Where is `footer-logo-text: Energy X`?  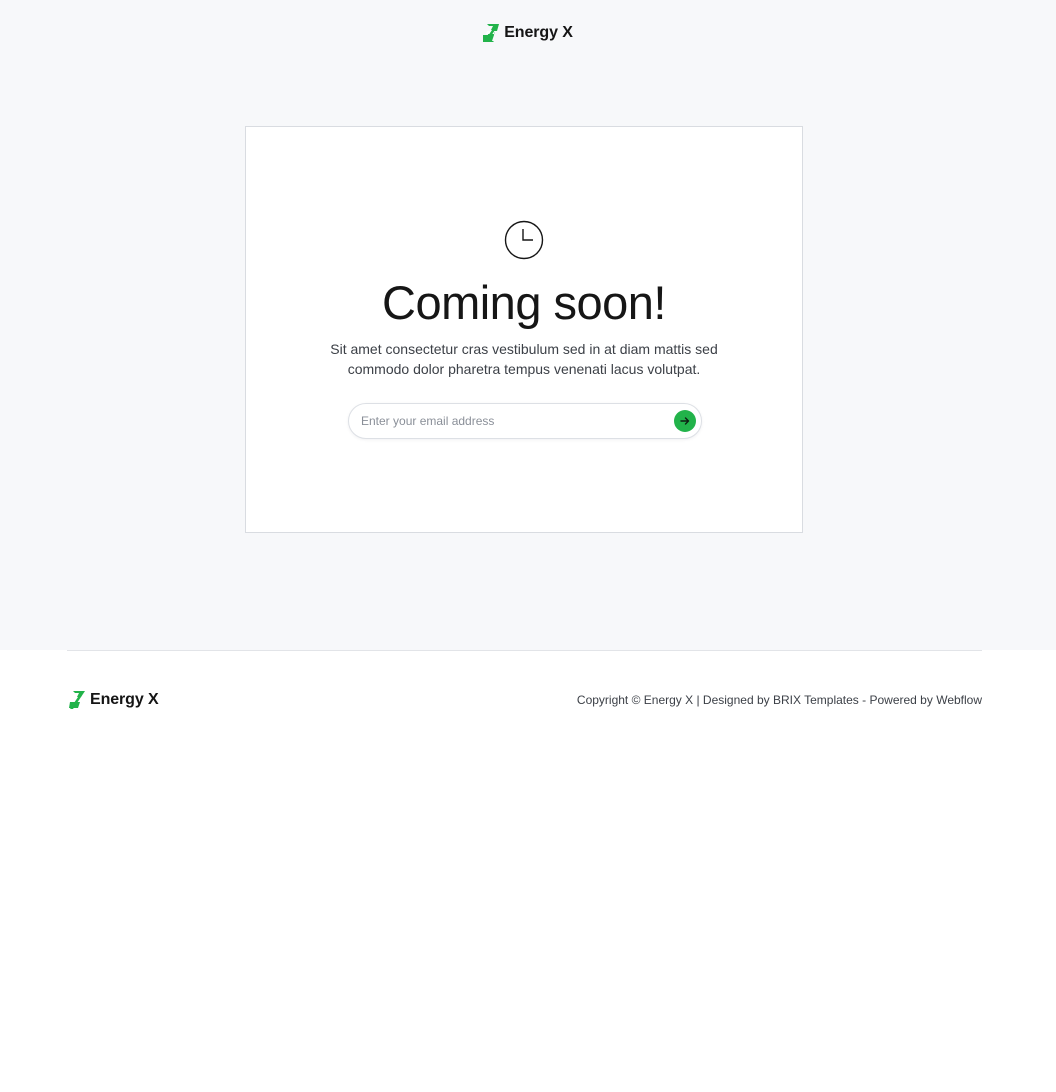 footer-logo-text: Energy X is located at coordinates (124, 699).